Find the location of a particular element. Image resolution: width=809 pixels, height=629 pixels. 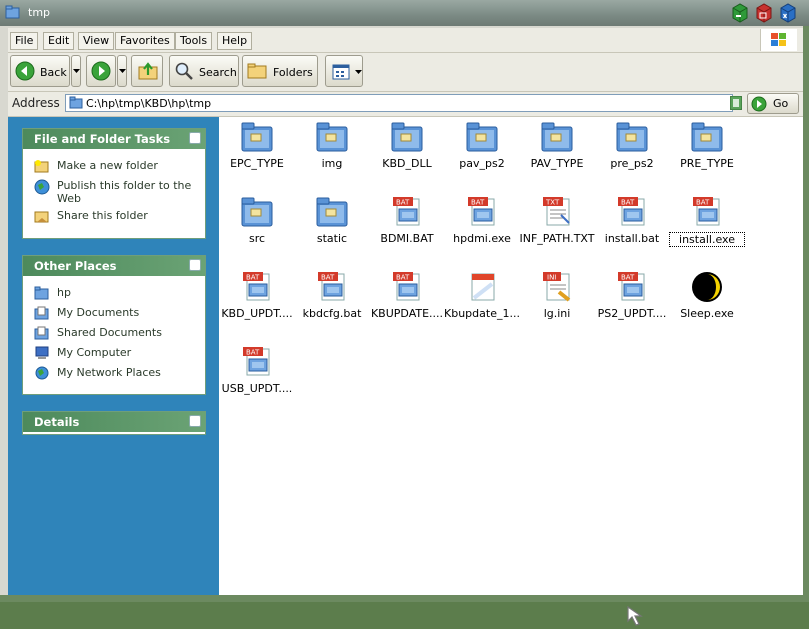

menu-bar: File Edit View Favorites Tools Help is located at coordinates (405, 40).